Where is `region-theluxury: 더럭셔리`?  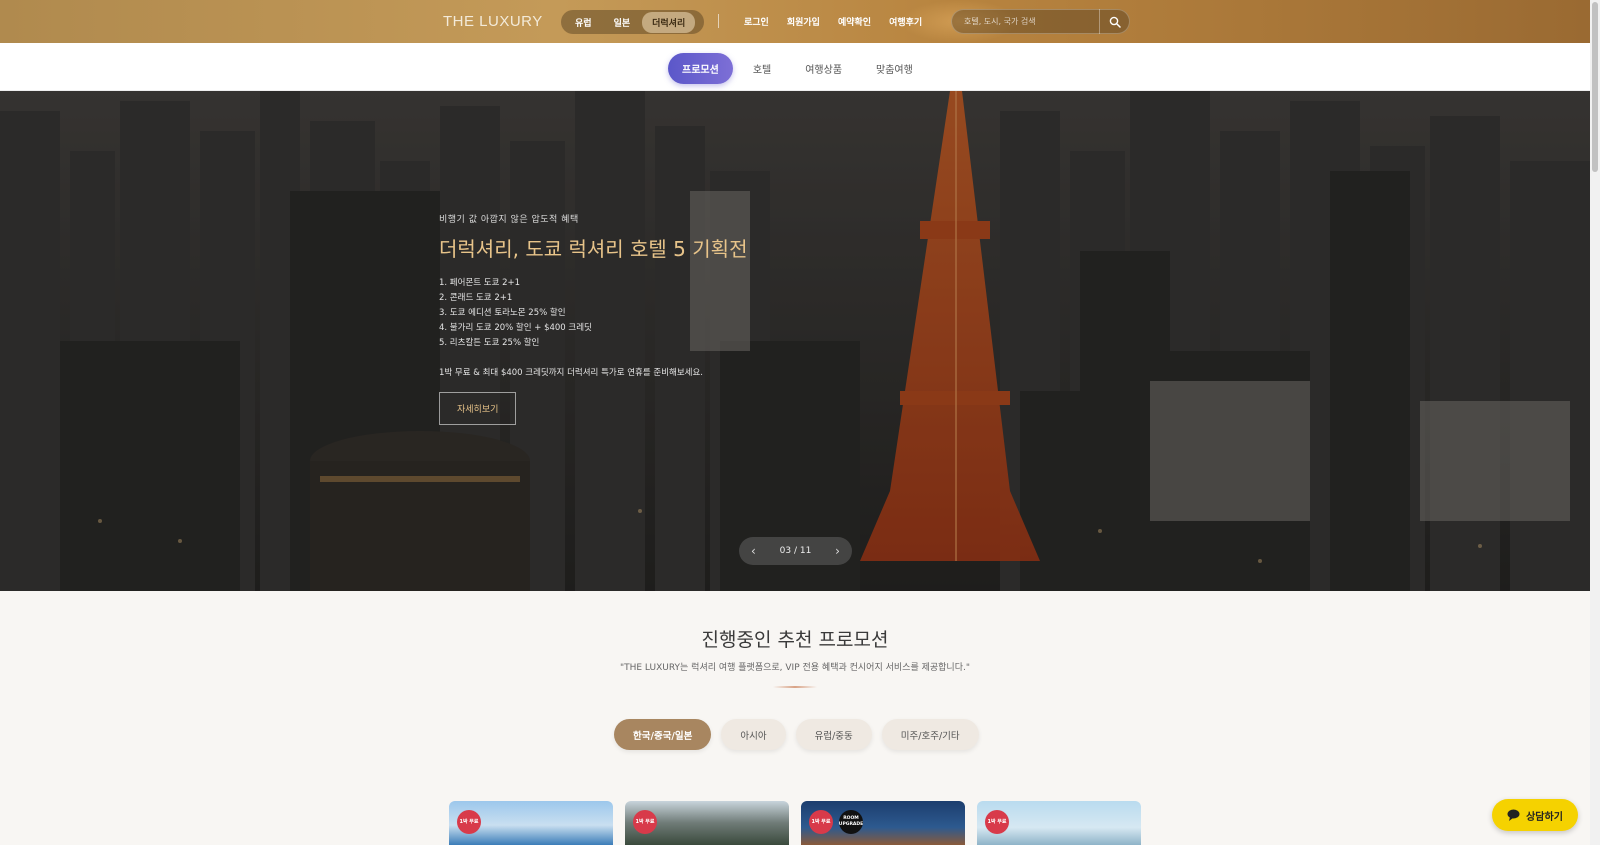
region-theluxury: 더럭셔리 is located at coordinates (669, 22).